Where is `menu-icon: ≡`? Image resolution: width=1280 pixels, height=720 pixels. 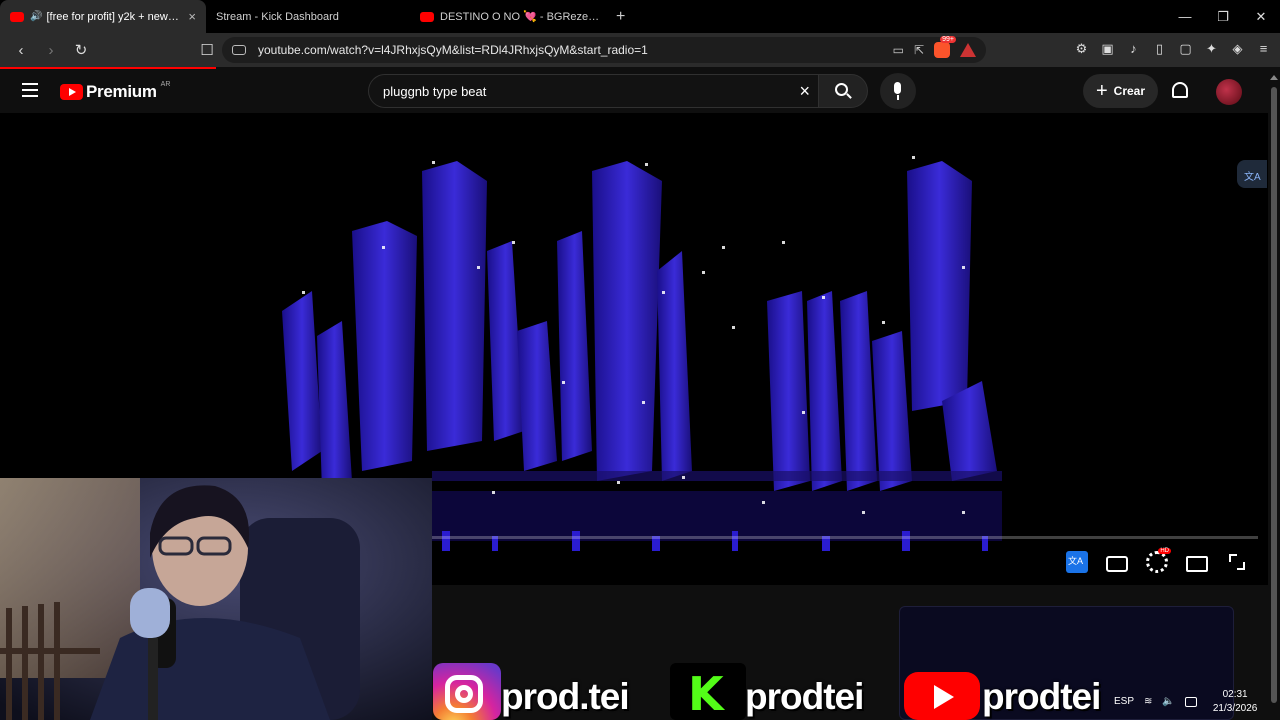
menu-icon: ≡ is located at coordinates (1263, 49).